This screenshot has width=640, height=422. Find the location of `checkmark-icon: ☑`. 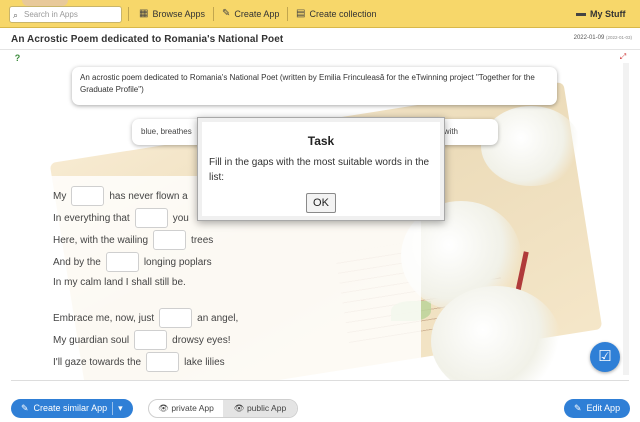

checkmark-icon: ☑ is located at coordinates (605, 356).